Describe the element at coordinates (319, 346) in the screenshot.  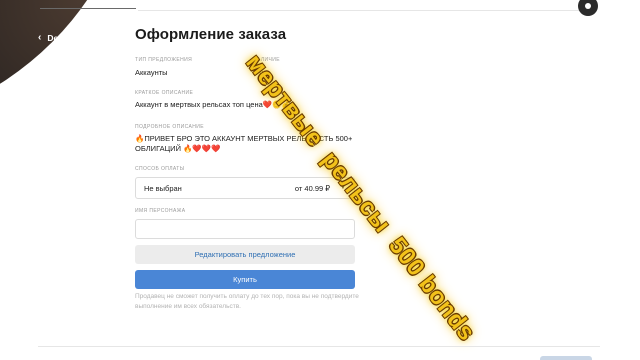
I see `bottom-divider` at that location.